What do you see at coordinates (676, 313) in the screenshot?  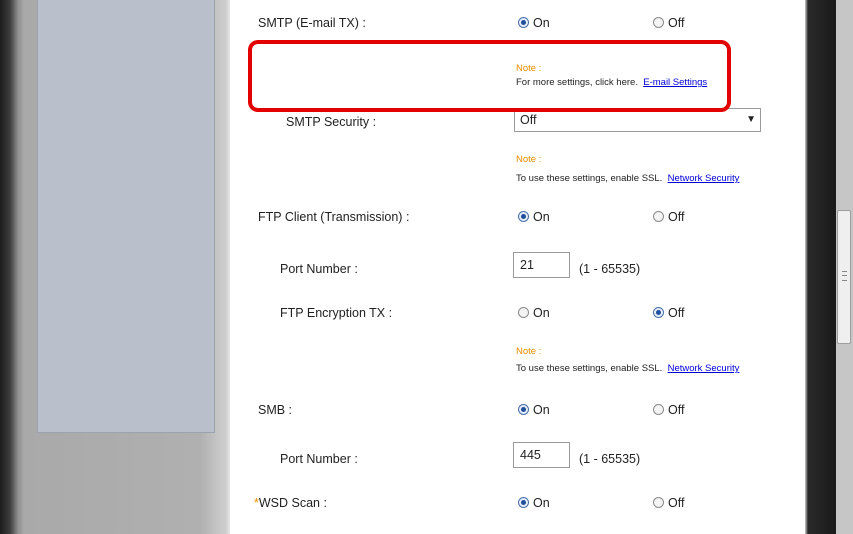 I see `ftp-encryption-off-label: Off` at bounding box center [676, 313].